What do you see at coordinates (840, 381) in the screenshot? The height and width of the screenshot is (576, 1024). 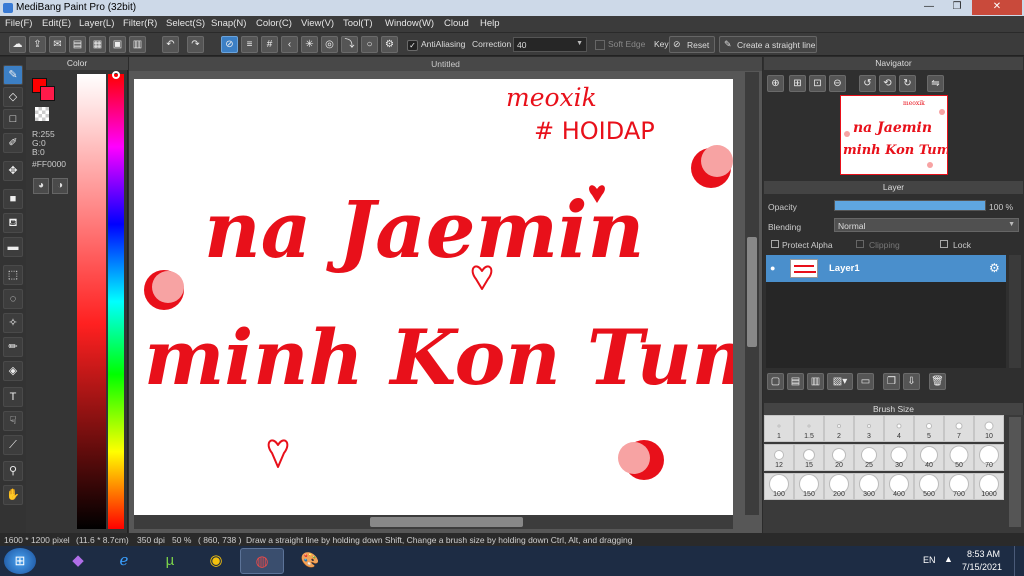 I see `add-layer-menu-icon: ▧▾` at bounding box center [840, 381].